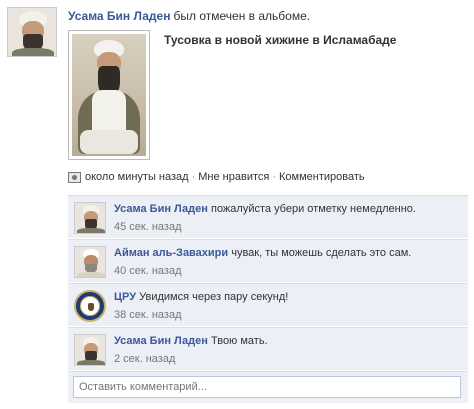 The image size is (474, 409). I want to click on seal-inner-ring, so click(90, 306).